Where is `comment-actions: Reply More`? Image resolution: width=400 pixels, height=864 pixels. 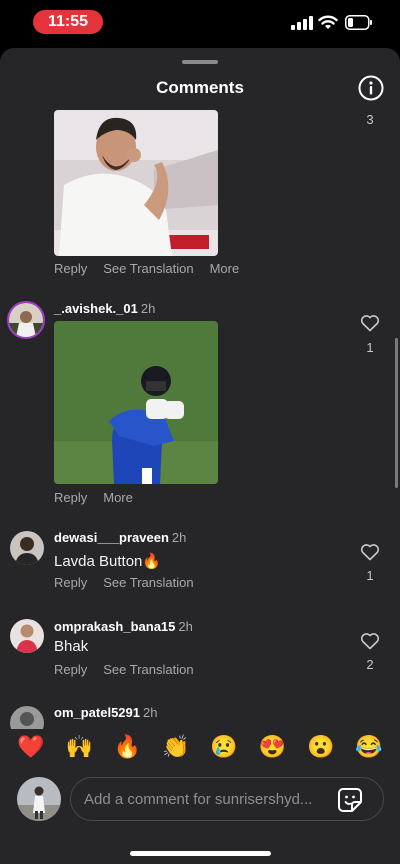 comment-actions: Reply More is located at coordinates (93, 497).